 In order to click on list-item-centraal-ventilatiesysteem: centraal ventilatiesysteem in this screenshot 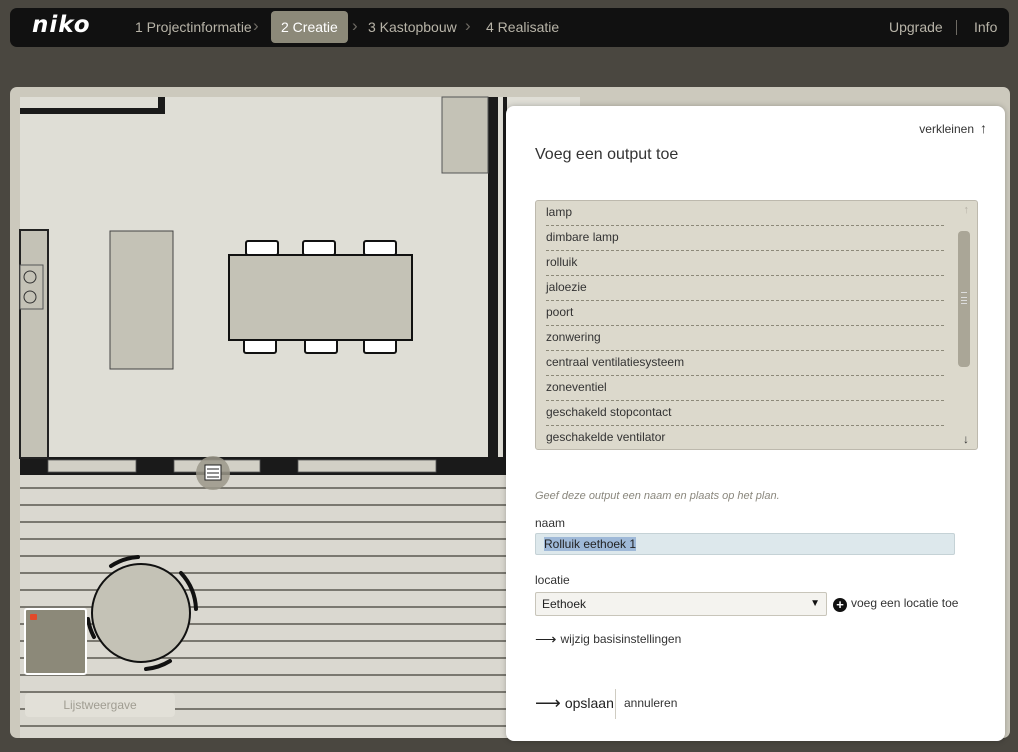, I will do `click(745, 363)`.